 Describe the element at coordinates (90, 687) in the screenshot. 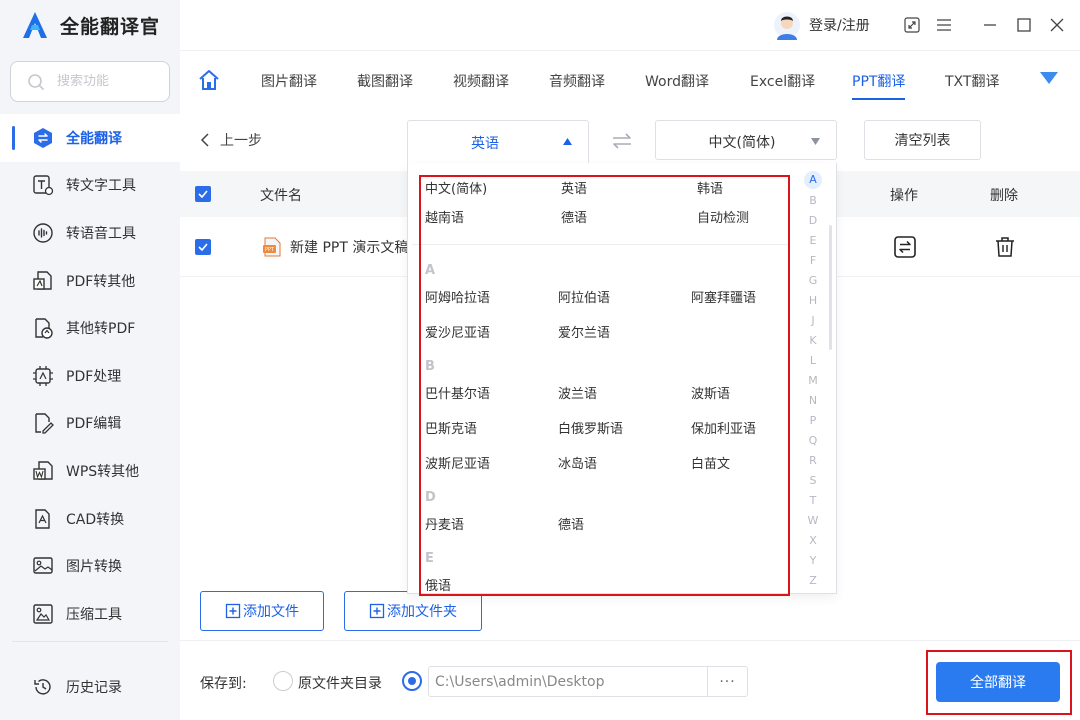

I see `sidebar-item-history: 历史记录` at that location.